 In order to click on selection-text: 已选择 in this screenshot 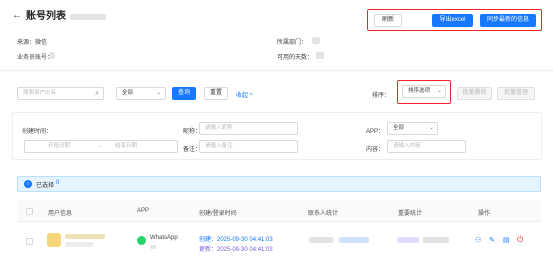, I will do `click(45, 186)`.